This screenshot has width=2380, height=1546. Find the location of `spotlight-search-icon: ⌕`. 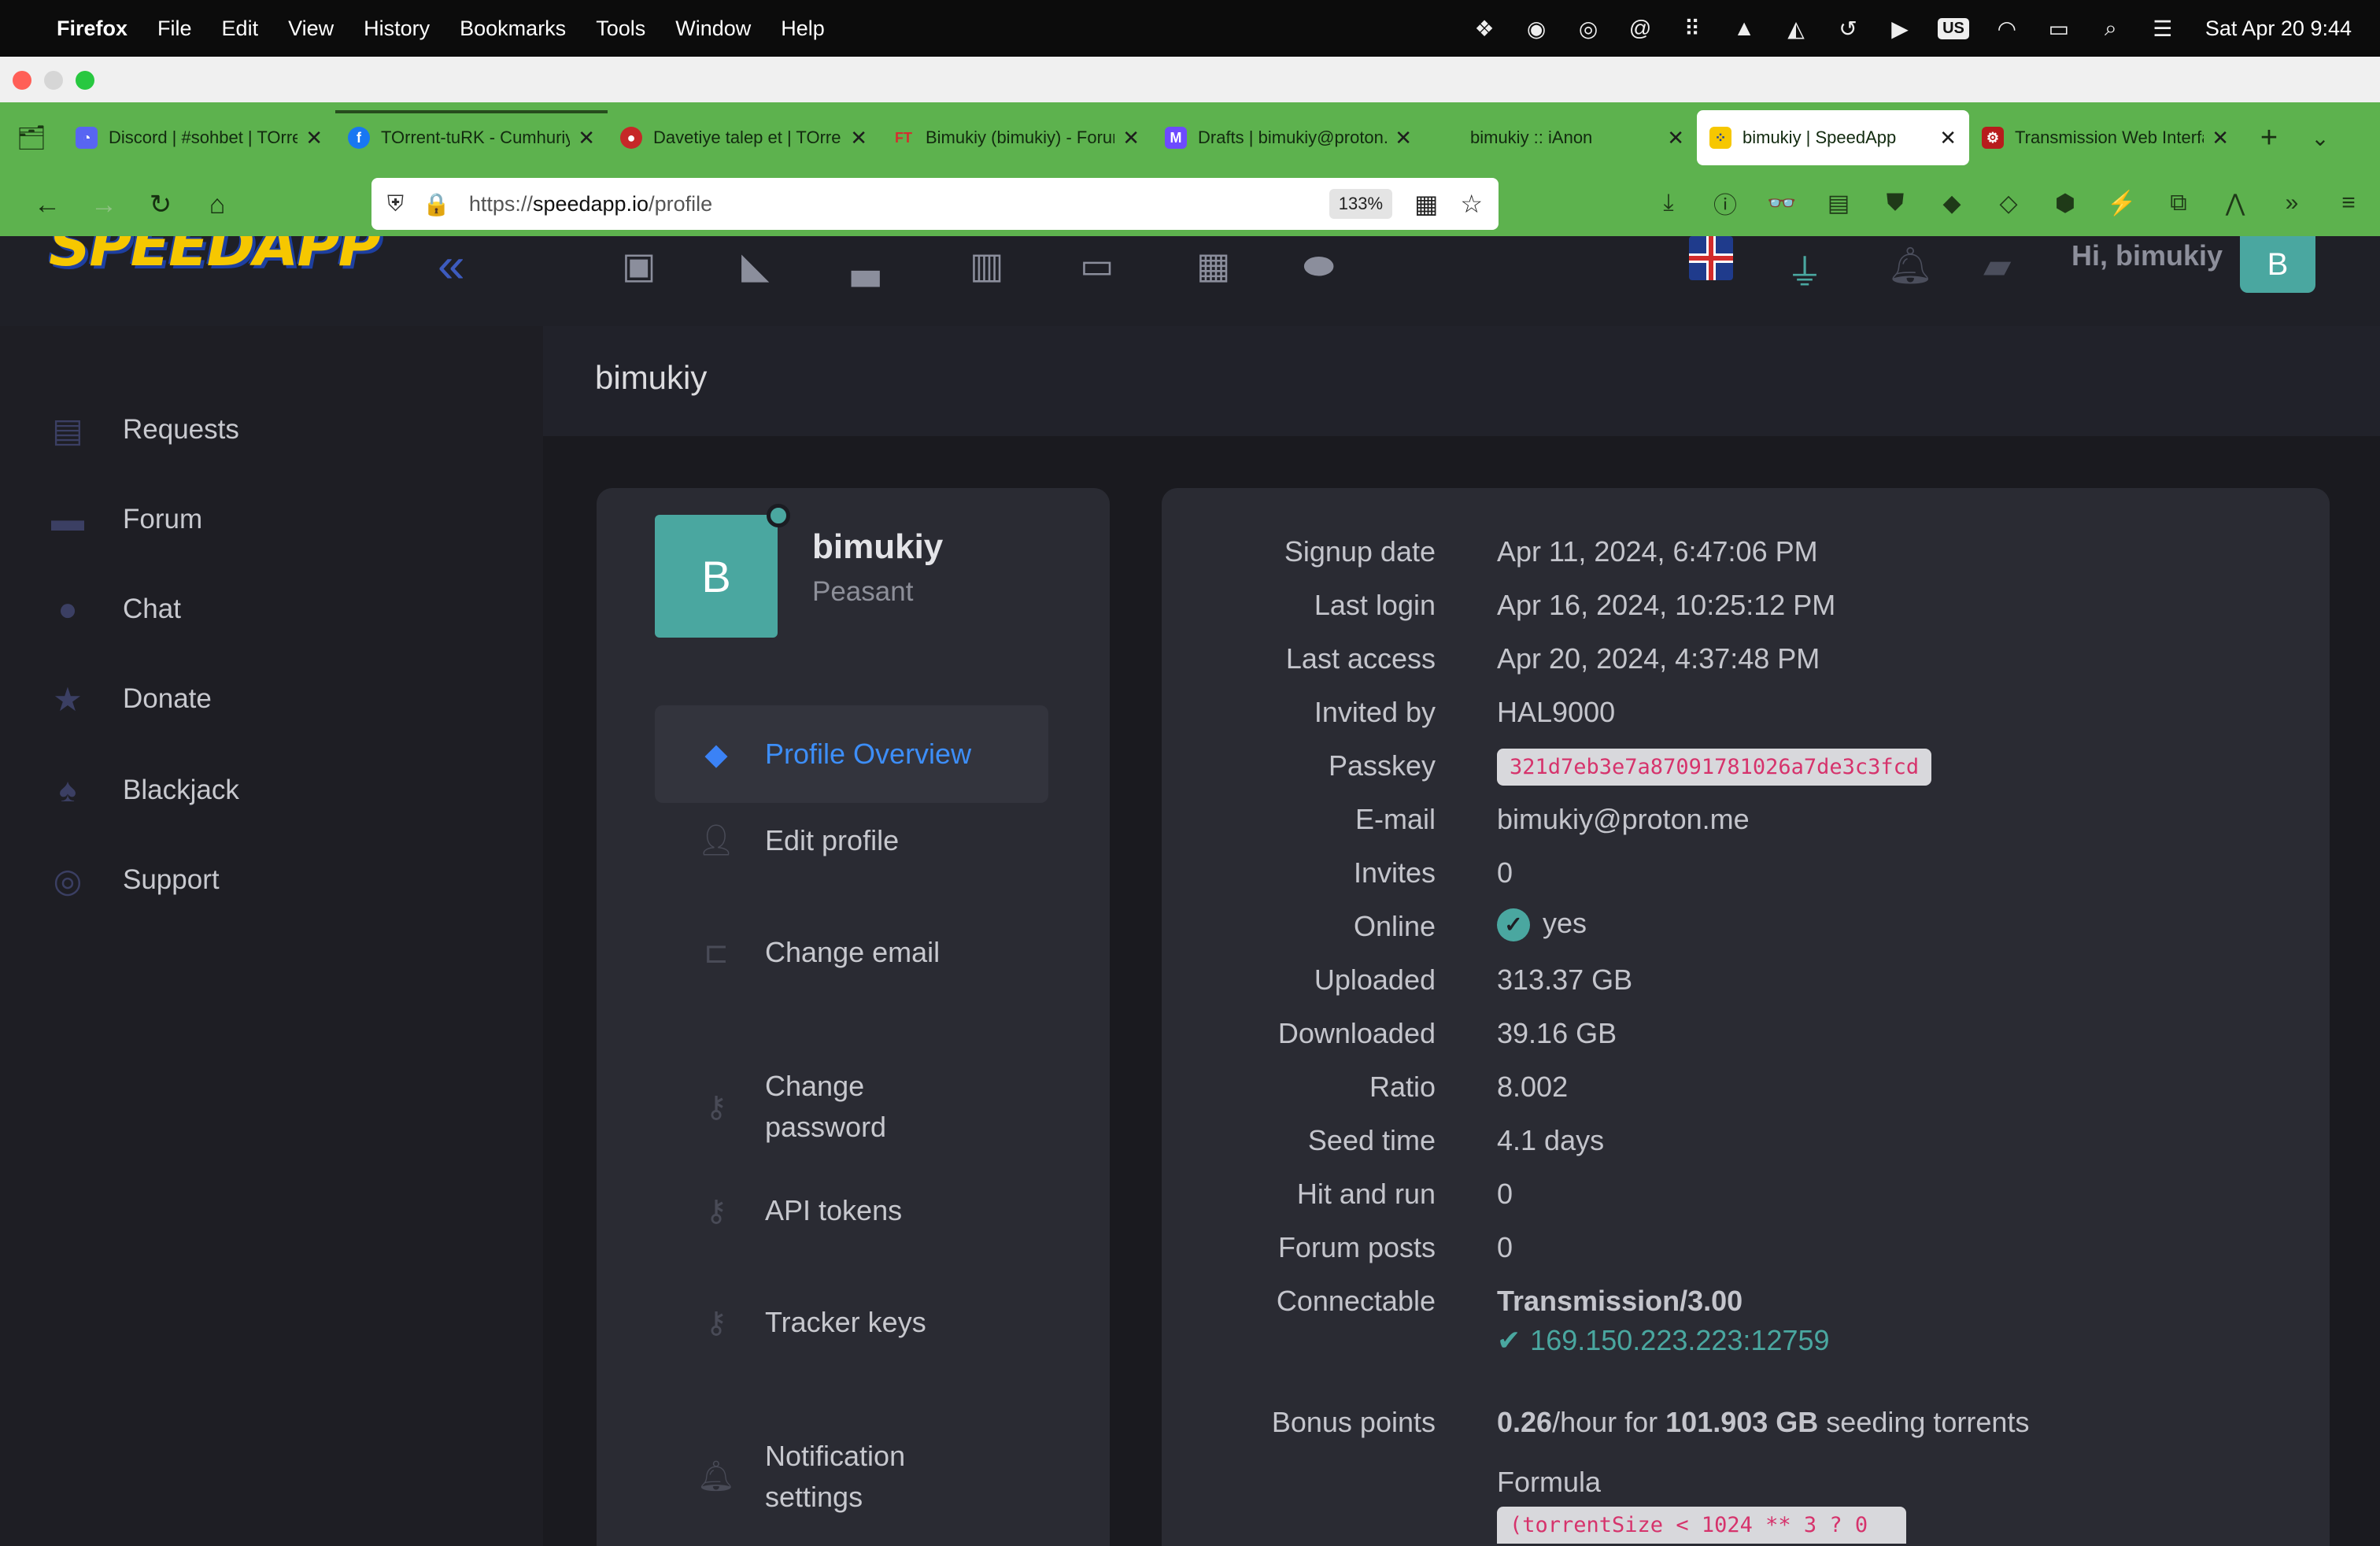

spotlight-search-icon: ⌕ is located at coordinates (2111, 28).